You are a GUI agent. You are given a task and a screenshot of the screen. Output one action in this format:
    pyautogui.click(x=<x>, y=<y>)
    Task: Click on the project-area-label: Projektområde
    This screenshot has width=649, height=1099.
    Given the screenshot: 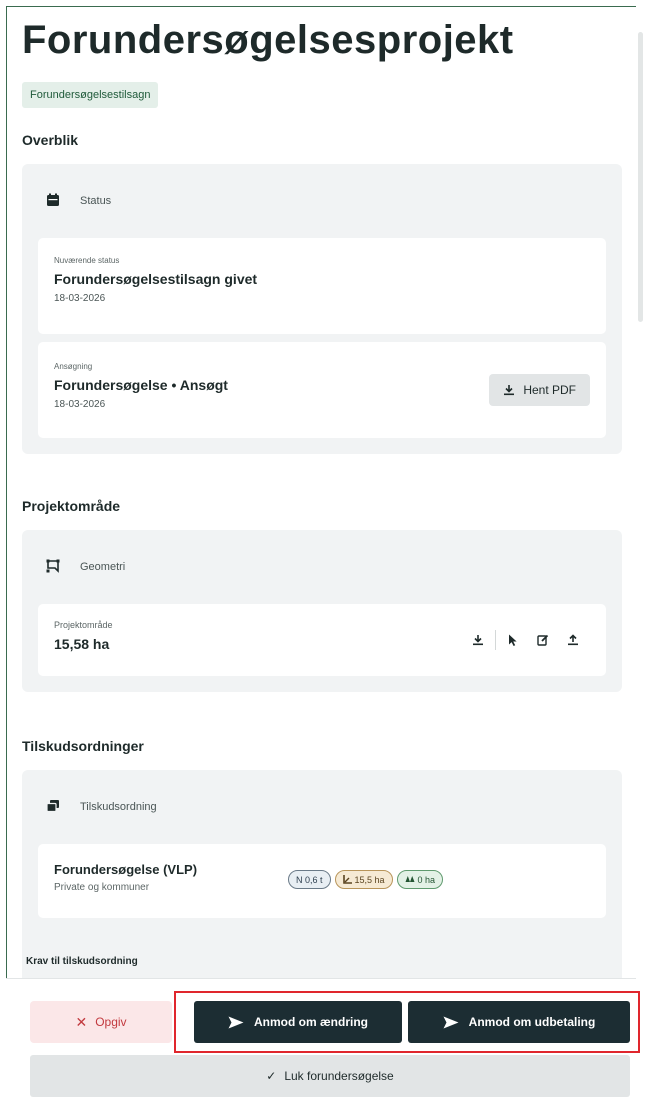 What is the action you would take?
    pyautogui.click(x=83, y=625)
    